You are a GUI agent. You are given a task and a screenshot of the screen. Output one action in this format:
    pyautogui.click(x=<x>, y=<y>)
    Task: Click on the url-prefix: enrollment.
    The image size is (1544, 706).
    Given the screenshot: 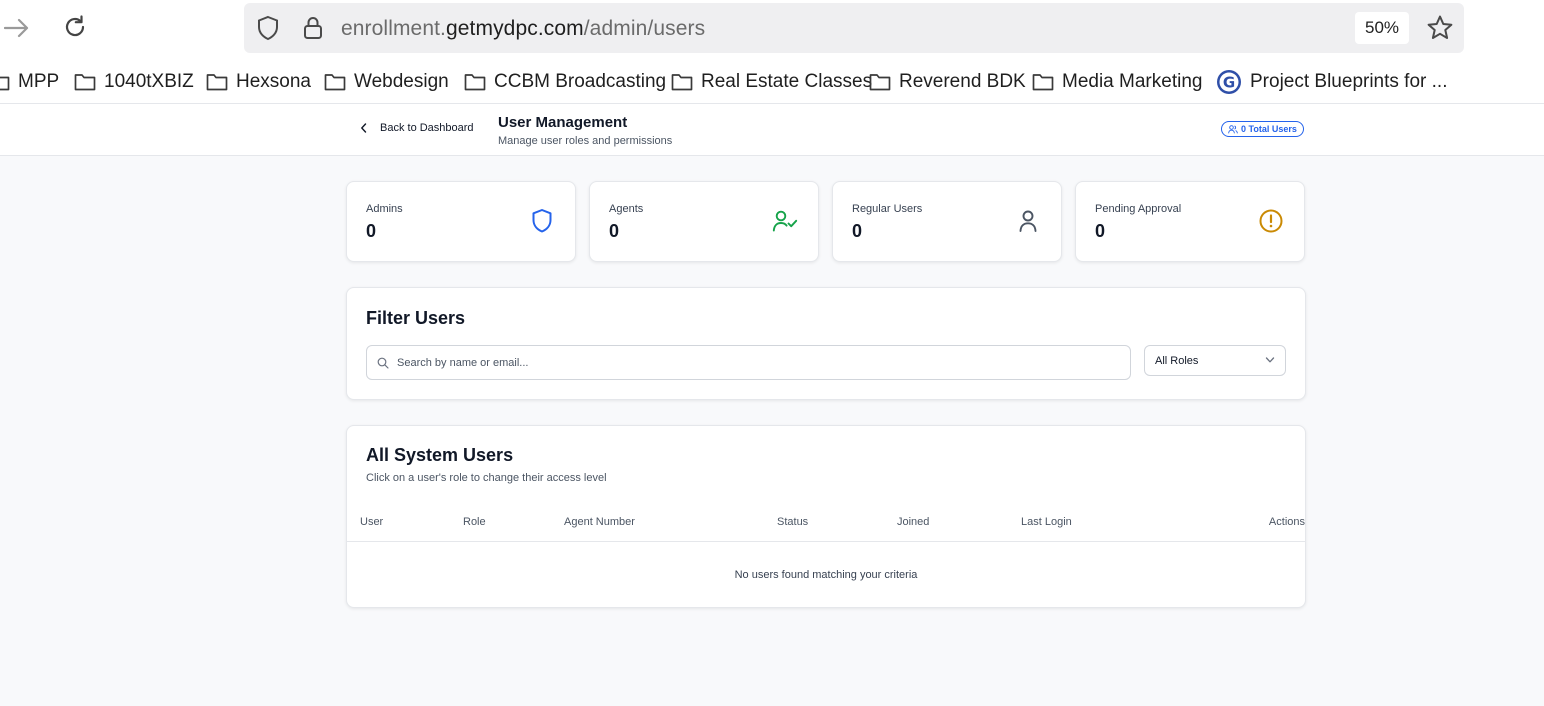 What is the action you would take?
    pyautogui.click(x=393, y=28)
    